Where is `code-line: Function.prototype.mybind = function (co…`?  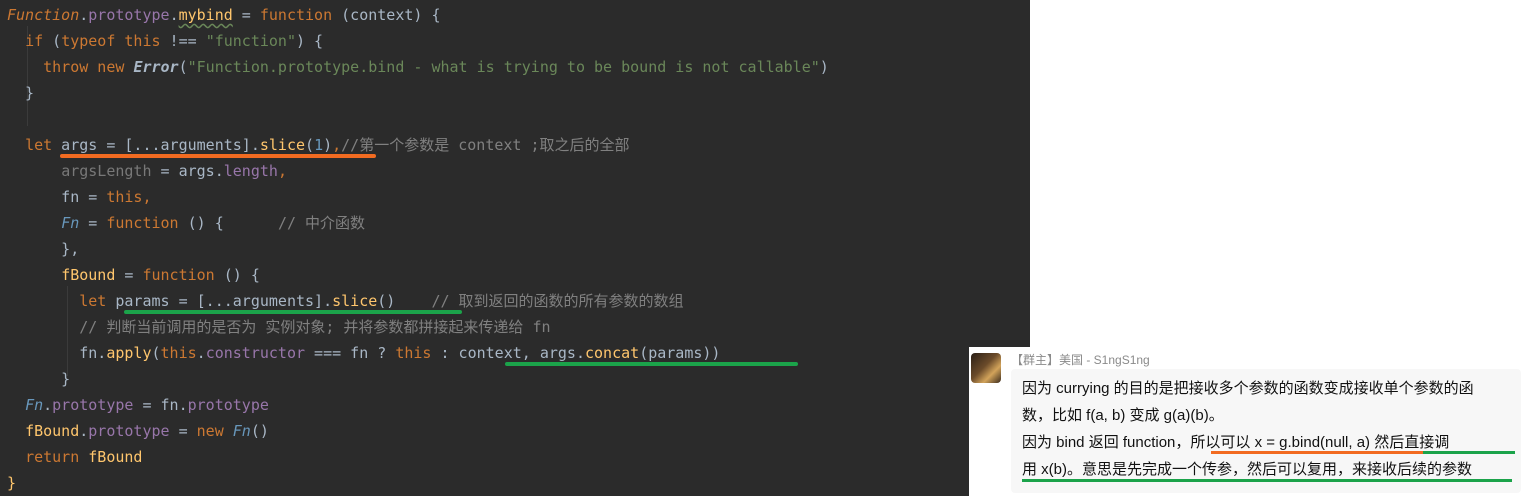
code-line: Function.prototype.mybind = function (co… is located at coordinates (224, 15).